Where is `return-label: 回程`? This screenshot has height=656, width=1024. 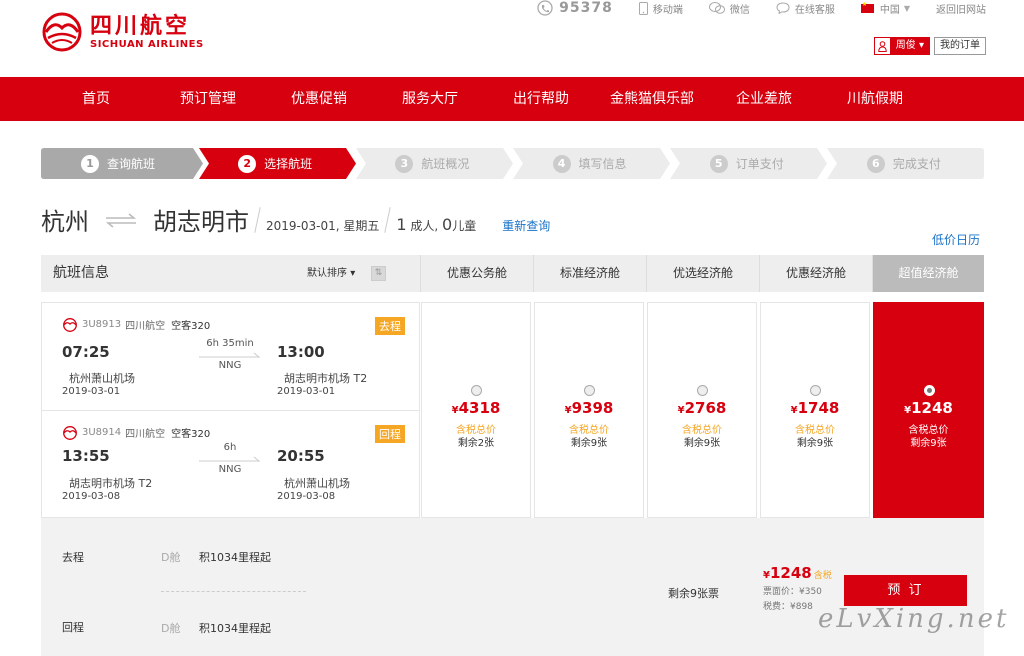
return-label: 回程 is located at coordinates (73, 627).